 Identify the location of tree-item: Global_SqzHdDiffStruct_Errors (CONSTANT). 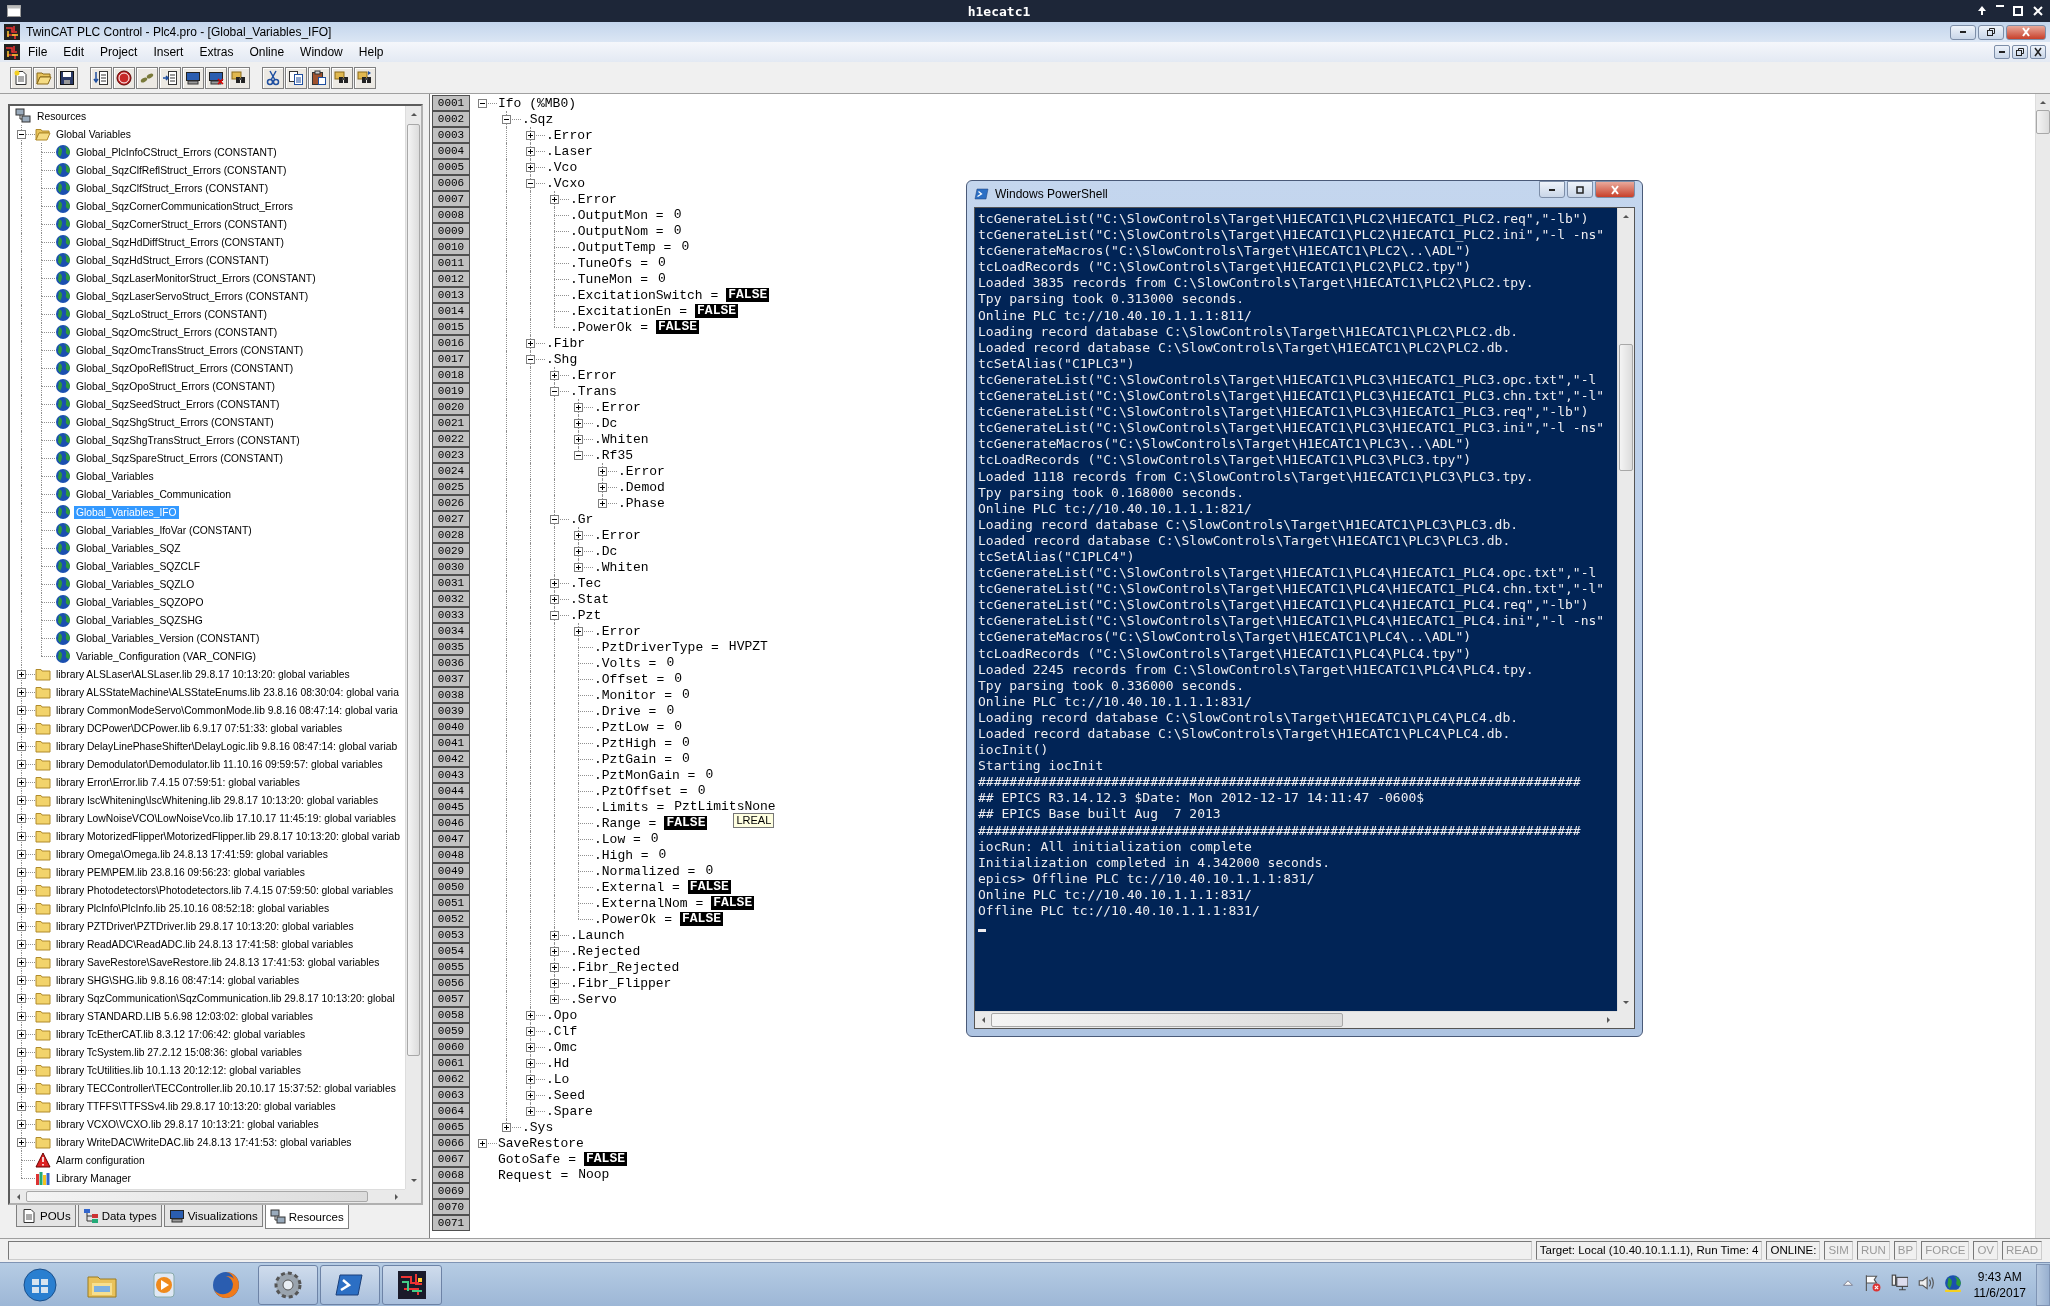
(180, 242).